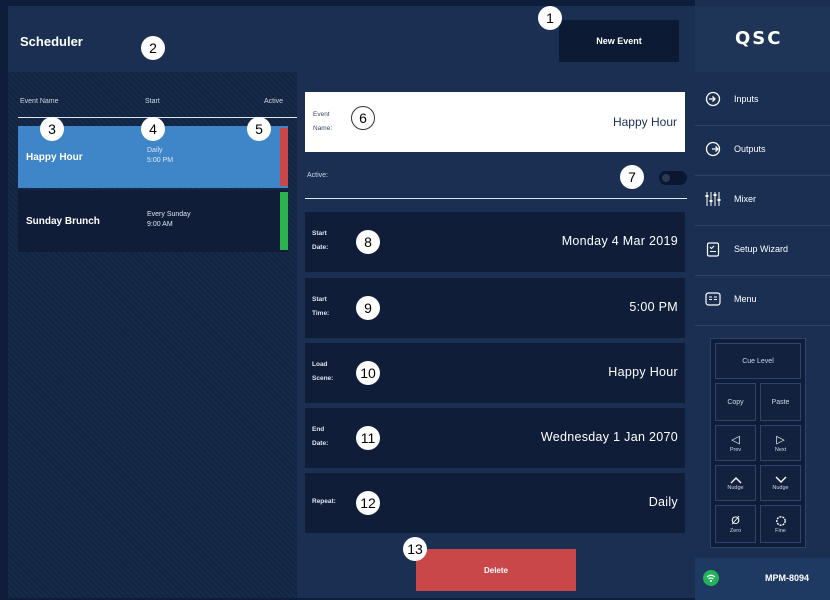  I want to click on sidebar-item-menu: Menu, so click(762, 301).